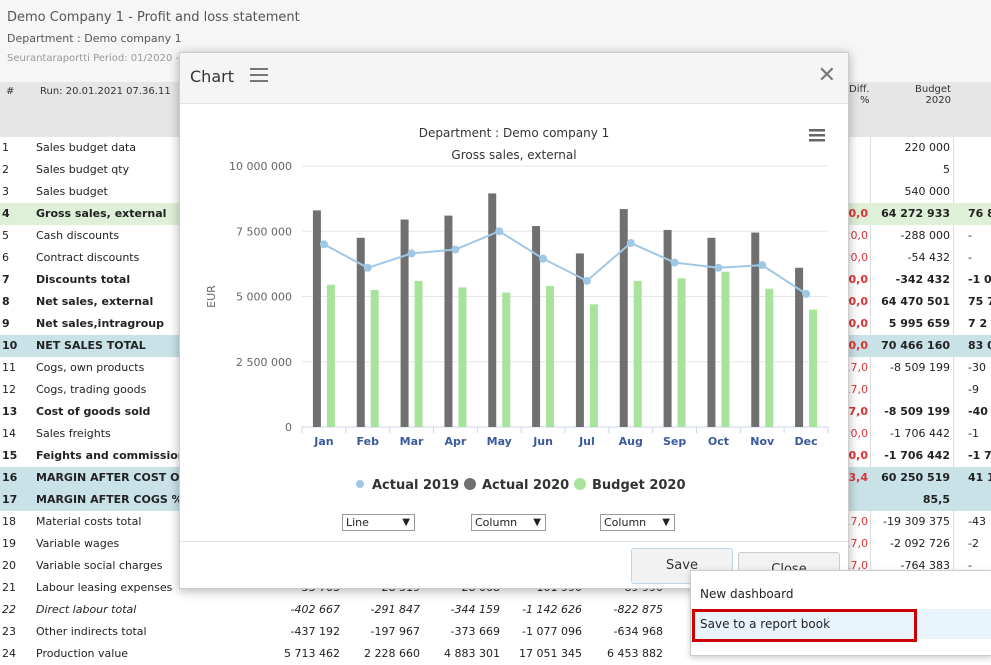 The width and height of the screenshot is (991, 665). What do you see at coordinates (552, 609) in the screenshot?
I see `row-value: -1 142 626` at bounding box center [552, 609].